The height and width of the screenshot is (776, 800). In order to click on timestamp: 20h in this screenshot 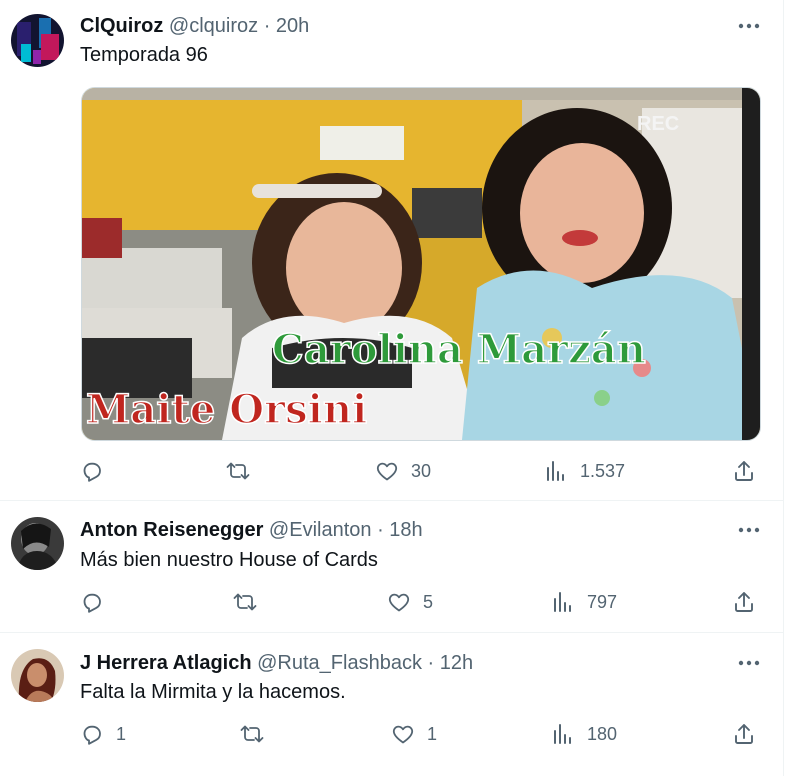, I will do `click(292, 26)`.